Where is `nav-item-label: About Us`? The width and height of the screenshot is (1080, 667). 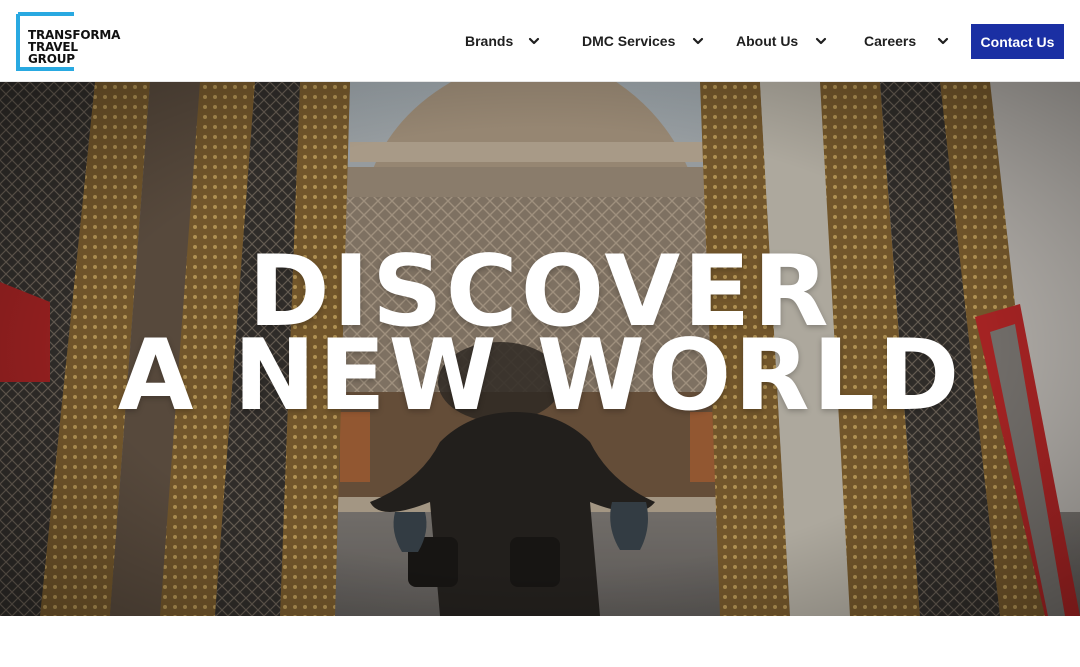 nav-item-label: About Us is located at coordinates (767, 41).